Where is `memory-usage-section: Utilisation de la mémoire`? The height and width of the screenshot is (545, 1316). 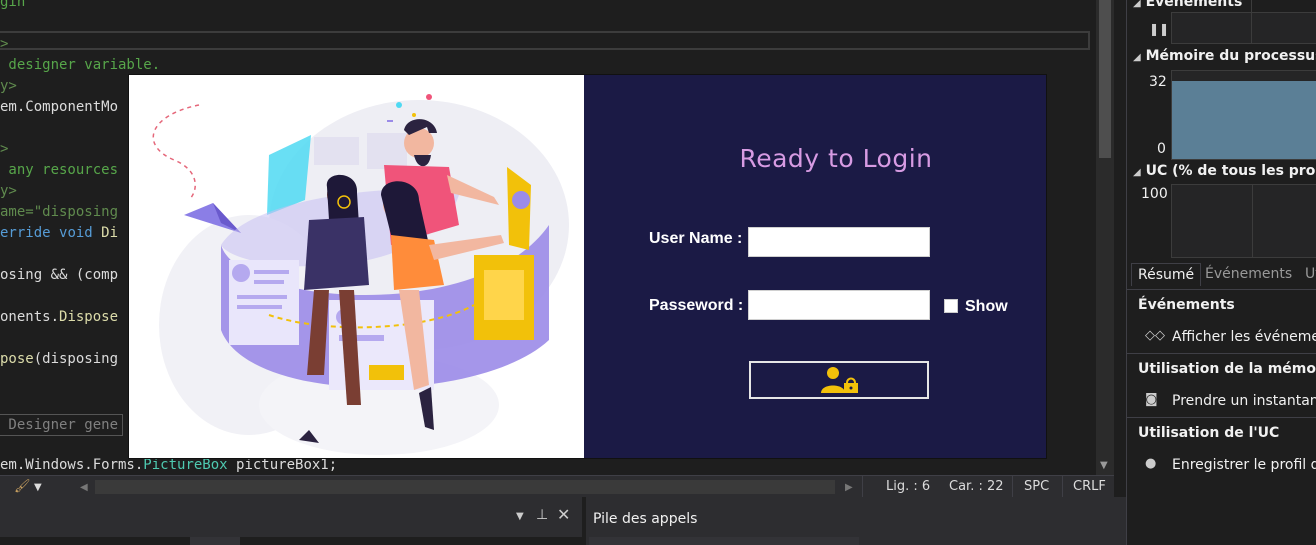
memory-usage-section: Utilisation de la mémoire is located at coordinates (1221, 369).